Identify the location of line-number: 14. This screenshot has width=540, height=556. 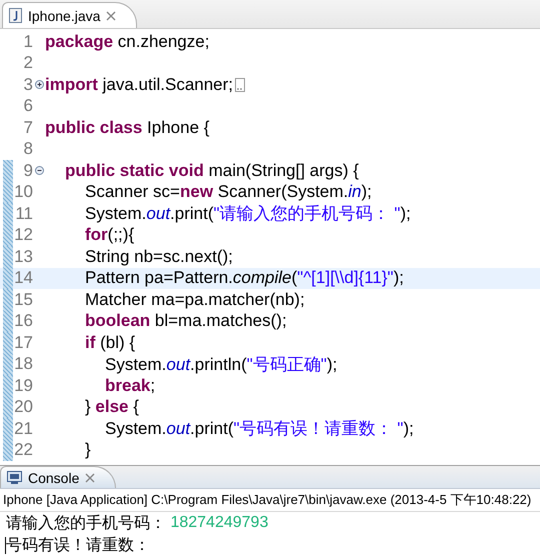
(23, 278).